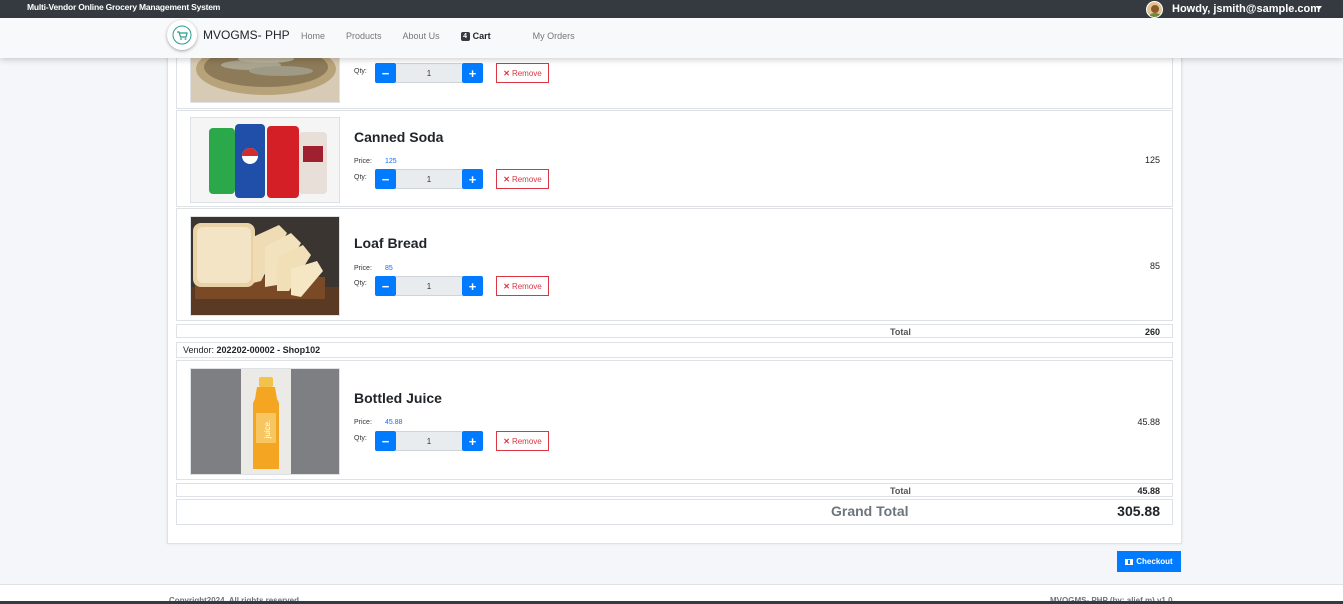  I want to click on grand-total-row: Grand Total 305.88, so click(674, 512).